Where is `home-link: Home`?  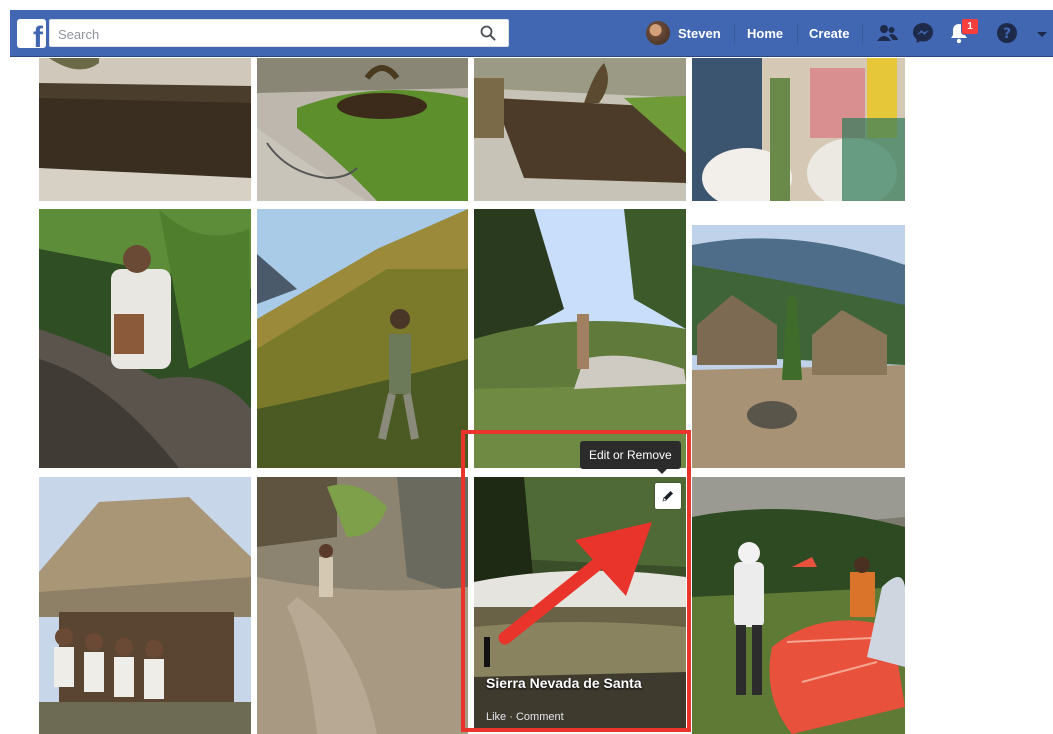
home-link: Home is located at coordinates (765, 33).